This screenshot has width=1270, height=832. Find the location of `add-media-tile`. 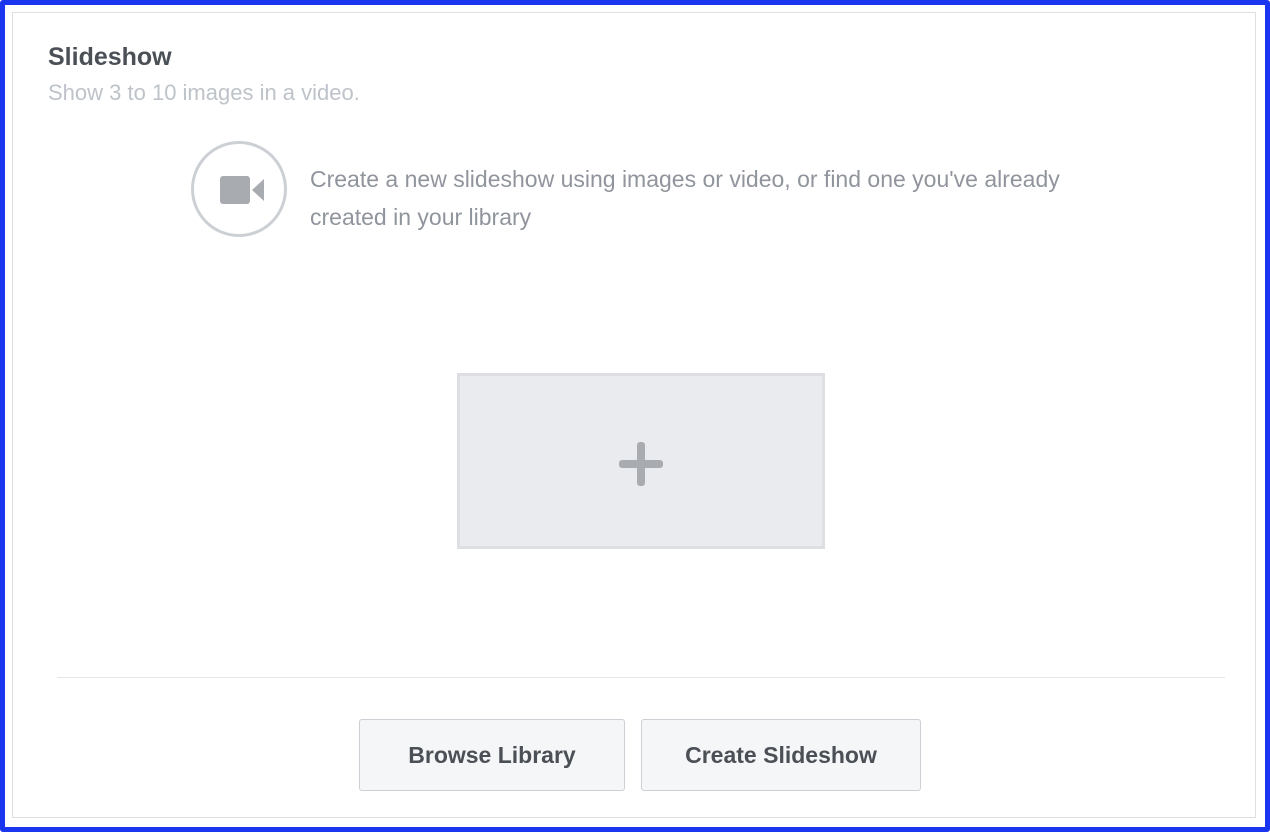

add-media-tile is located at coordinates (641, 461).